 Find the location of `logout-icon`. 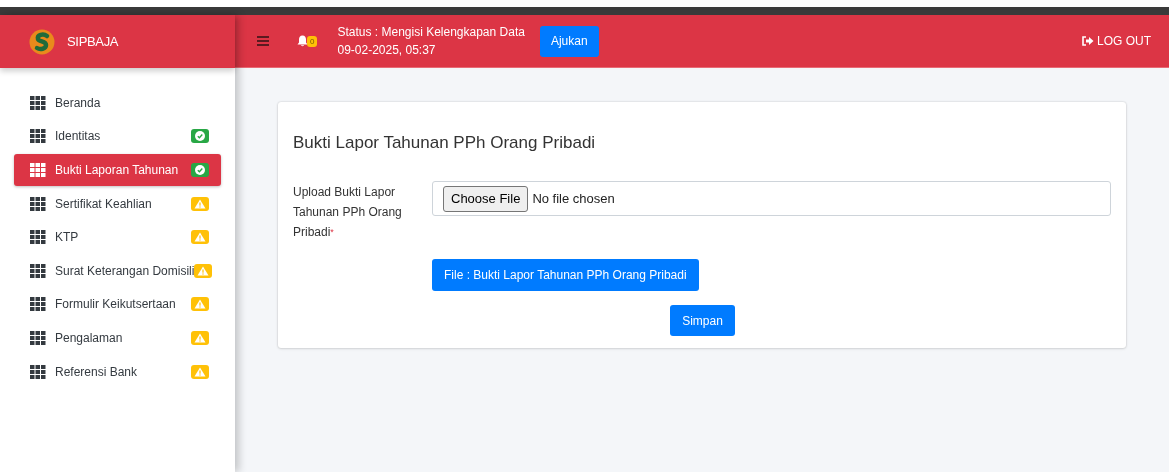

logout-icon is located at coordinates (1088, 41).